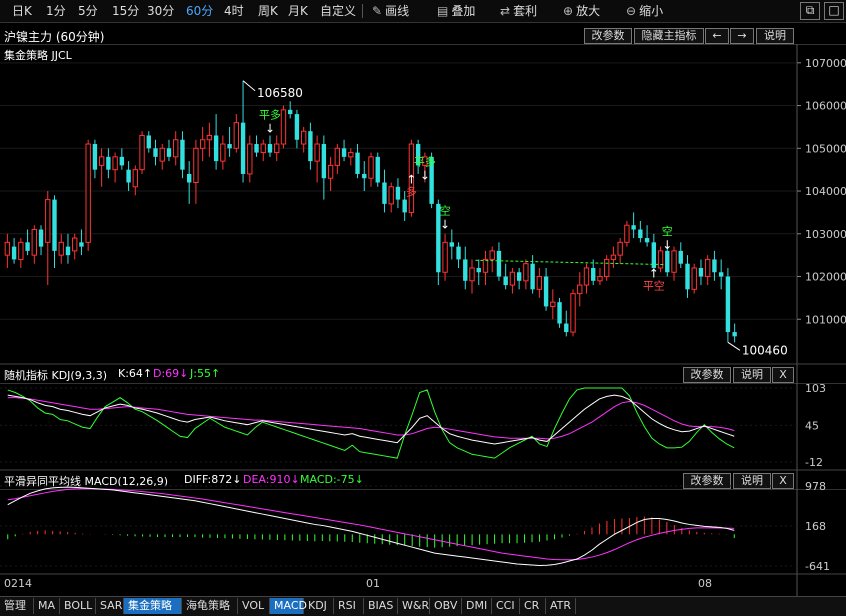  What do you see at coordinates (78, 606) in the screenshot?
I see `indicator-tab-2: BOLL` at bounding box center [78, 606].